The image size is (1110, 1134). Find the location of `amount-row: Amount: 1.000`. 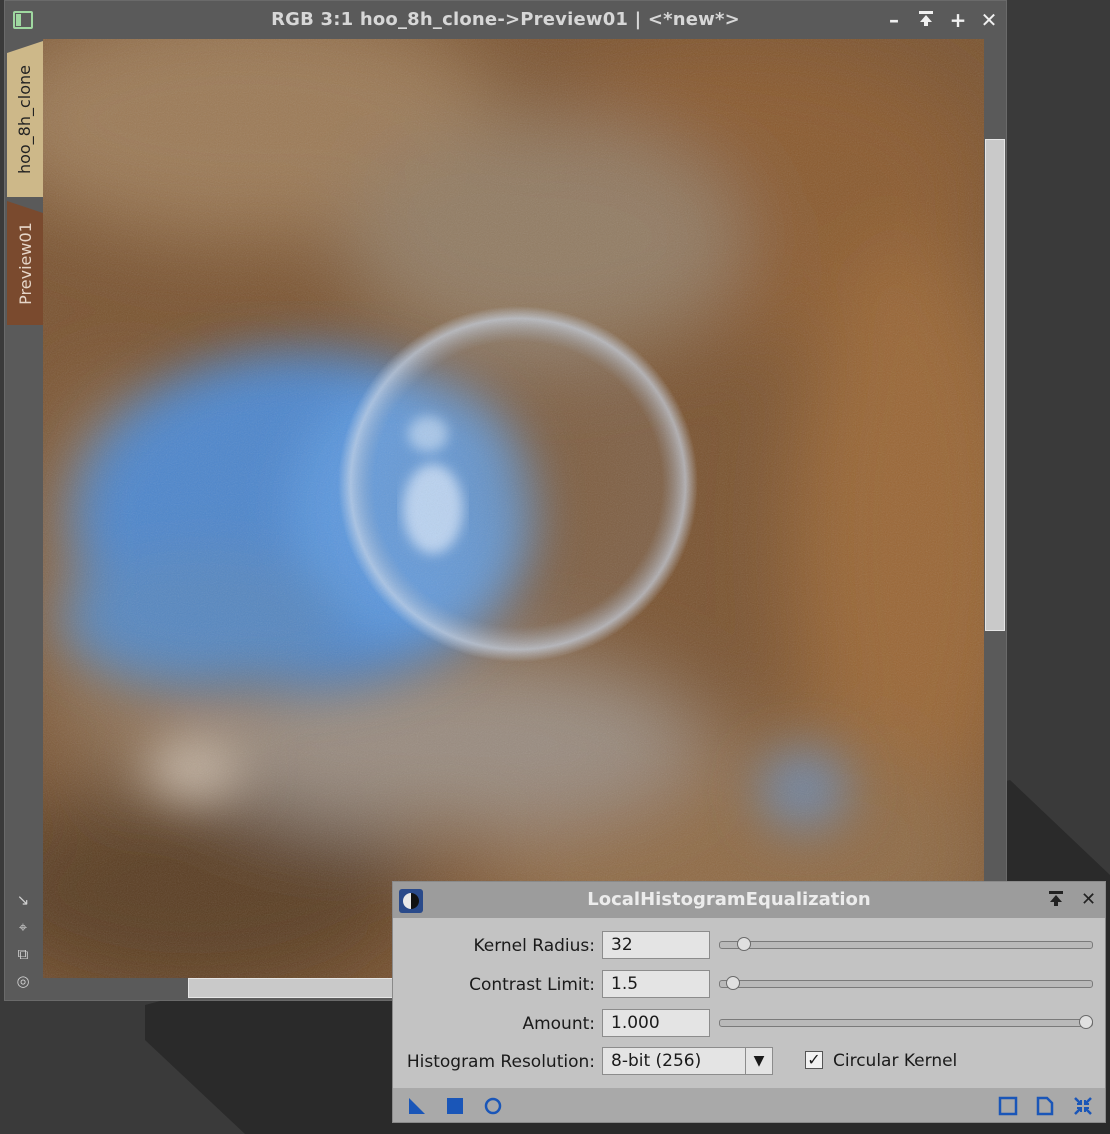

amount-row: Amount: 1.000 is located at coordinates (749, 1024).